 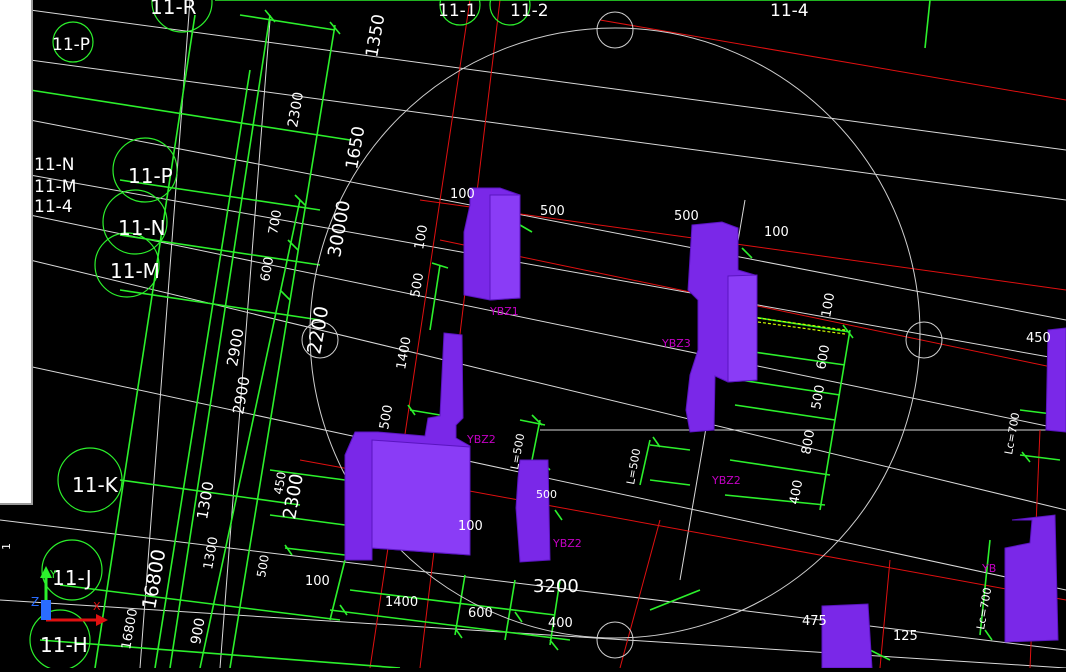 I want to click on axis-label-left-h: 11-H, so click(x=64, y=645).